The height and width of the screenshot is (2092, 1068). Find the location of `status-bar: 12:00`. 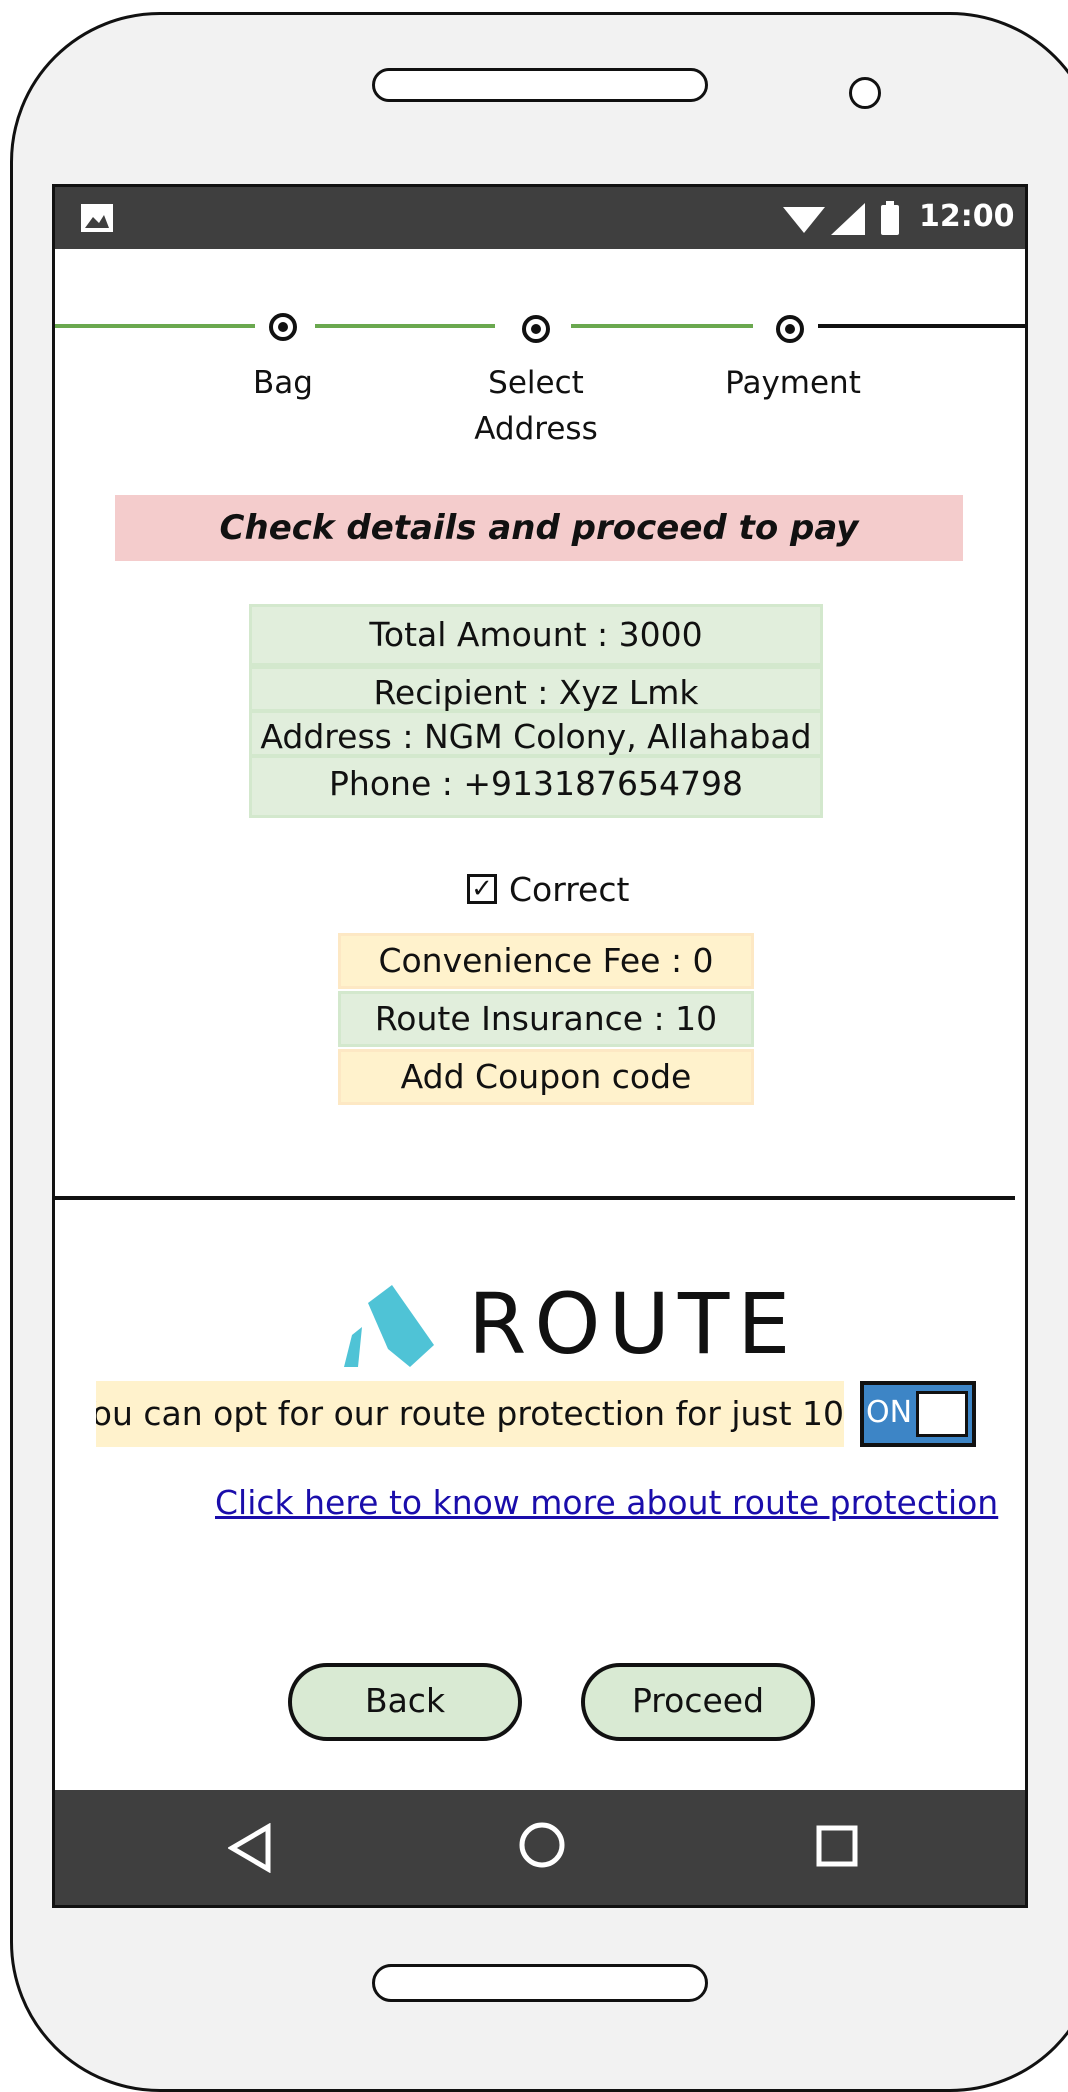

status-bar: 12:00 is located at coordinates (540, 218).